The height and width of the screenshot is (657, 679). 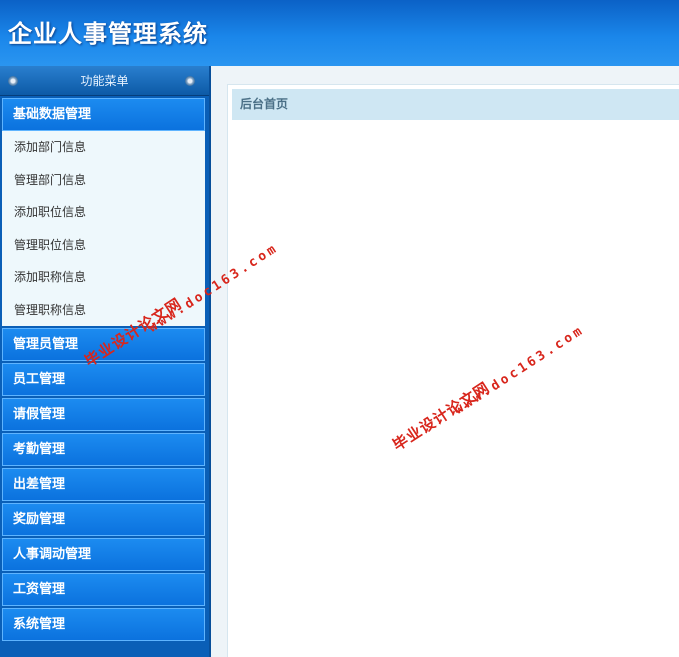 What do you see at coordinates (103, 589) in the screenshot?
I see `menu-group-salary: 工资管理` at bounding box center [103, 589].